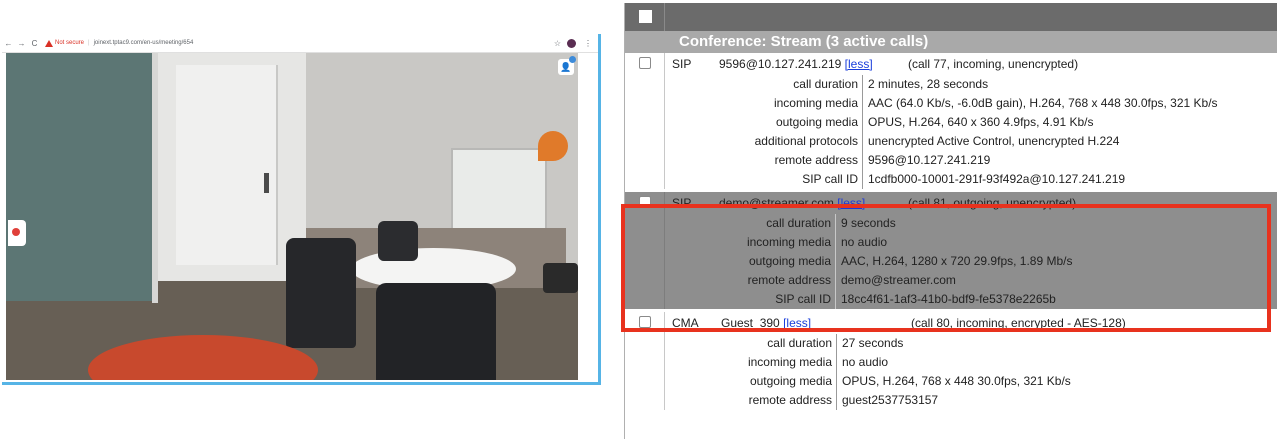  I want to click on lamp-shade, so click(553, 146).